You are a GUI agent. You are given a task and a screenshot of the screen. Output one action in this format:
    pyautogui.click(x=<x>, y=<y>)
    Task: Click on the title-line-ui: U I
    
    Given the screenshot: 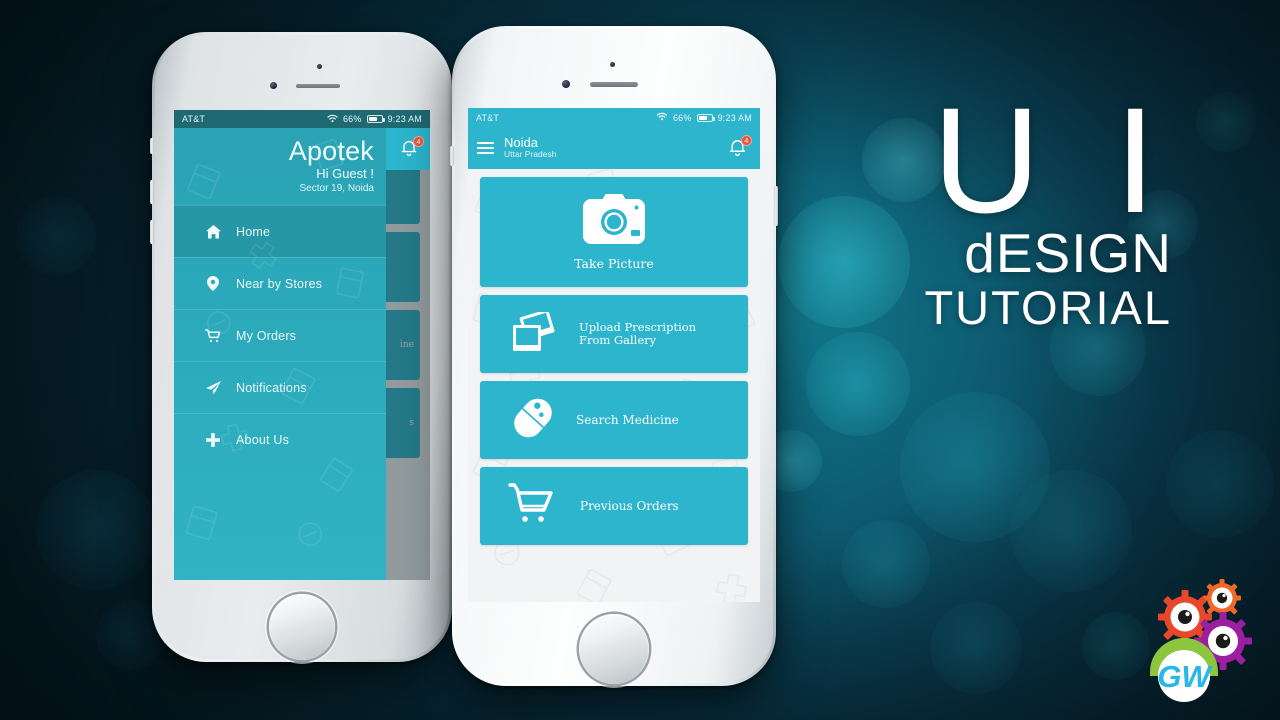 What is the action you would take?
    pyautogui.click(x=1052, y=160)
    